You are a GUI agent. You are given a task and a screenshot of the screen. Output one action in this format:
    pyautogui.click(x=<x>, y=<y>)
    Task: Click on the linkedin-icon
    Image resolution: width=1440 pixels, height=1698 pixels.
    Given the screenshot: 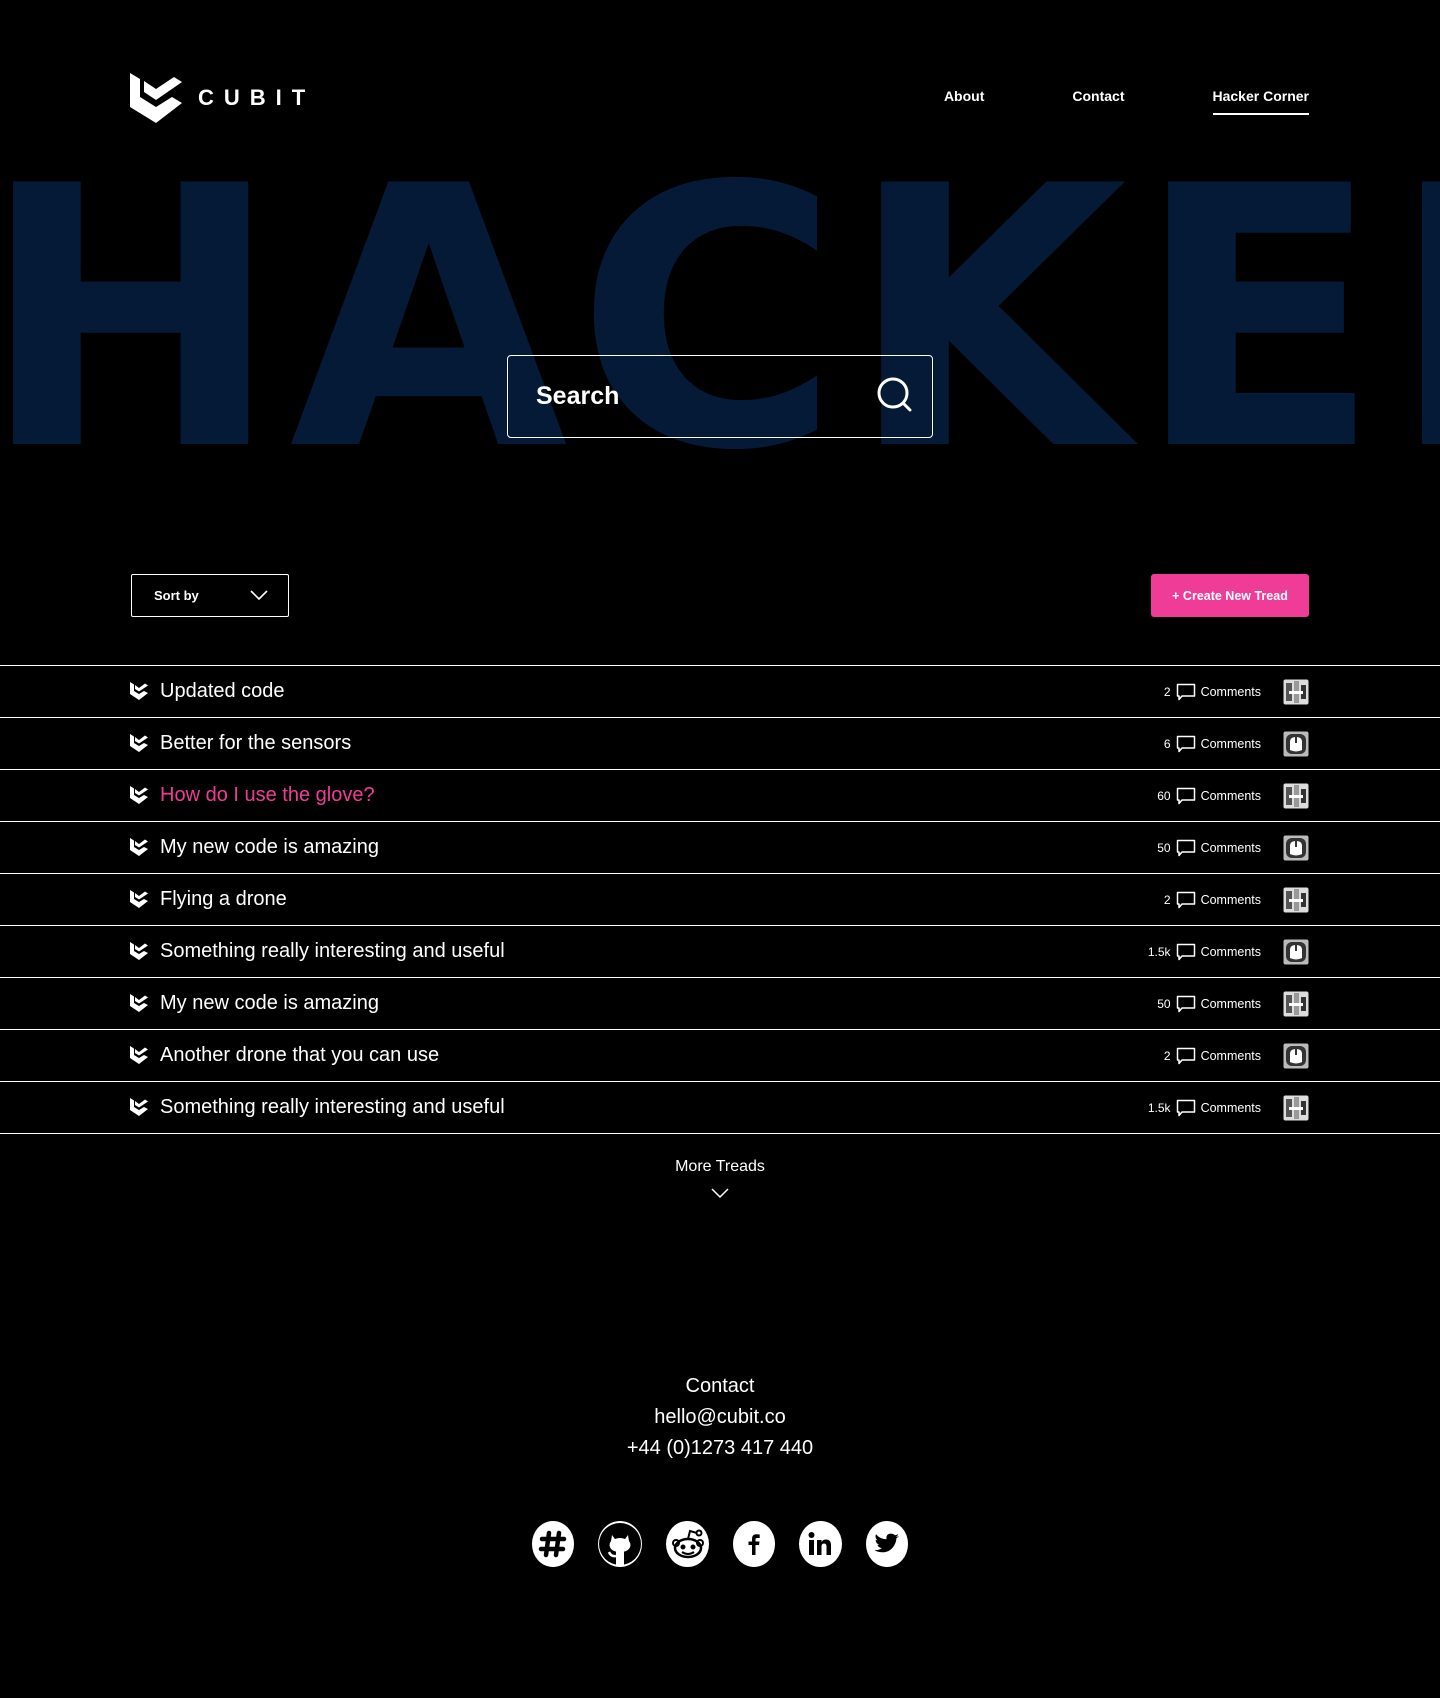 What is the action you would take?
    pyautogui.click(x=820, y=1543)
    